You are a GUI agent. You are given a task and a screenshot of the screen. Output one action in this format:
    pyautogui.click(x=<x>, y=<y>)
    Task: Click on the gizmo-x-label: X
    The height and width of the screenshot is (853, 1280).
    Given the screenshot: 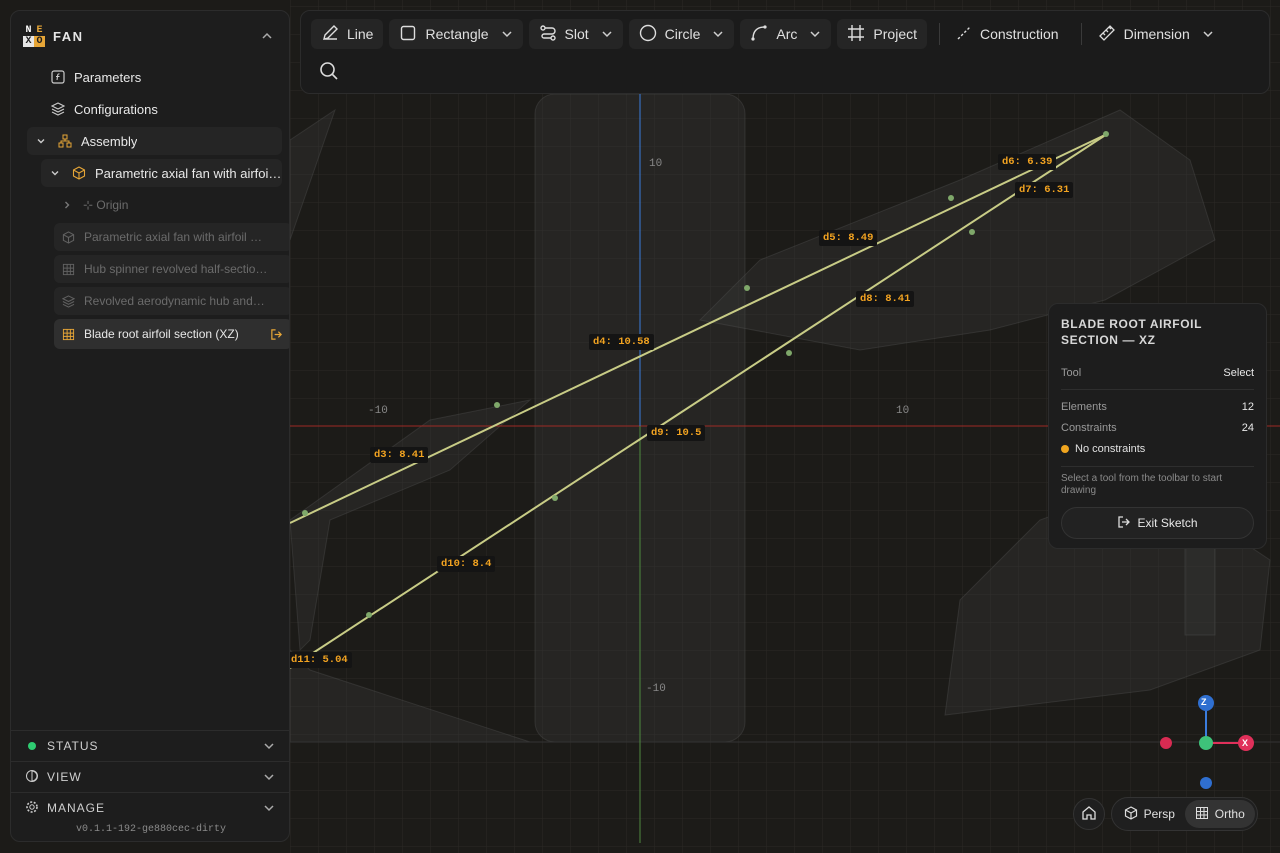 What is the action you would take?
    pyautogui.click(x=1245, y=743)
    